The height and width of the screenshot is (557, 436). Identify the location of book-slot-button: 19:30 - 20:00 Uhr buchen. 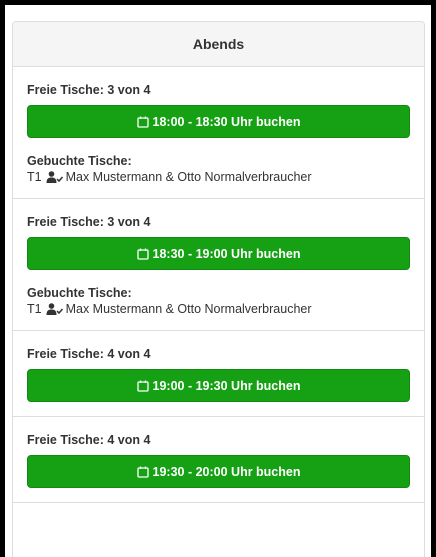
(218, 471).